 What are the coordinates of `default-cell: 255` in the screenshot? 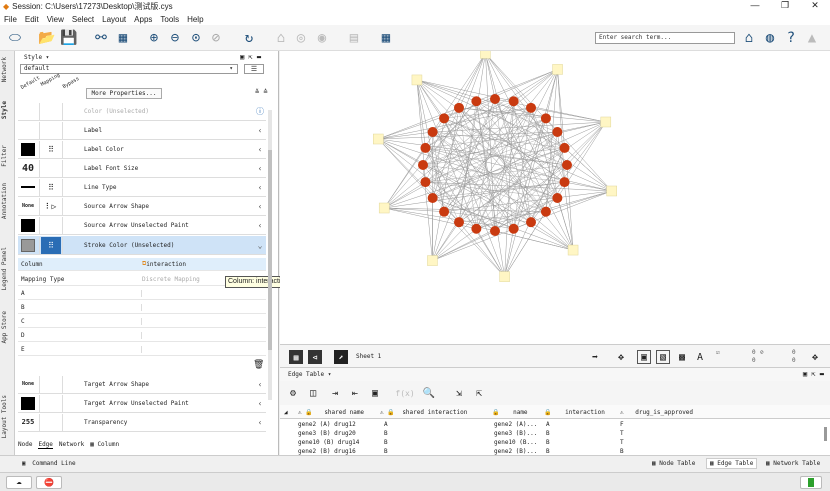 It's located at (28, 422).